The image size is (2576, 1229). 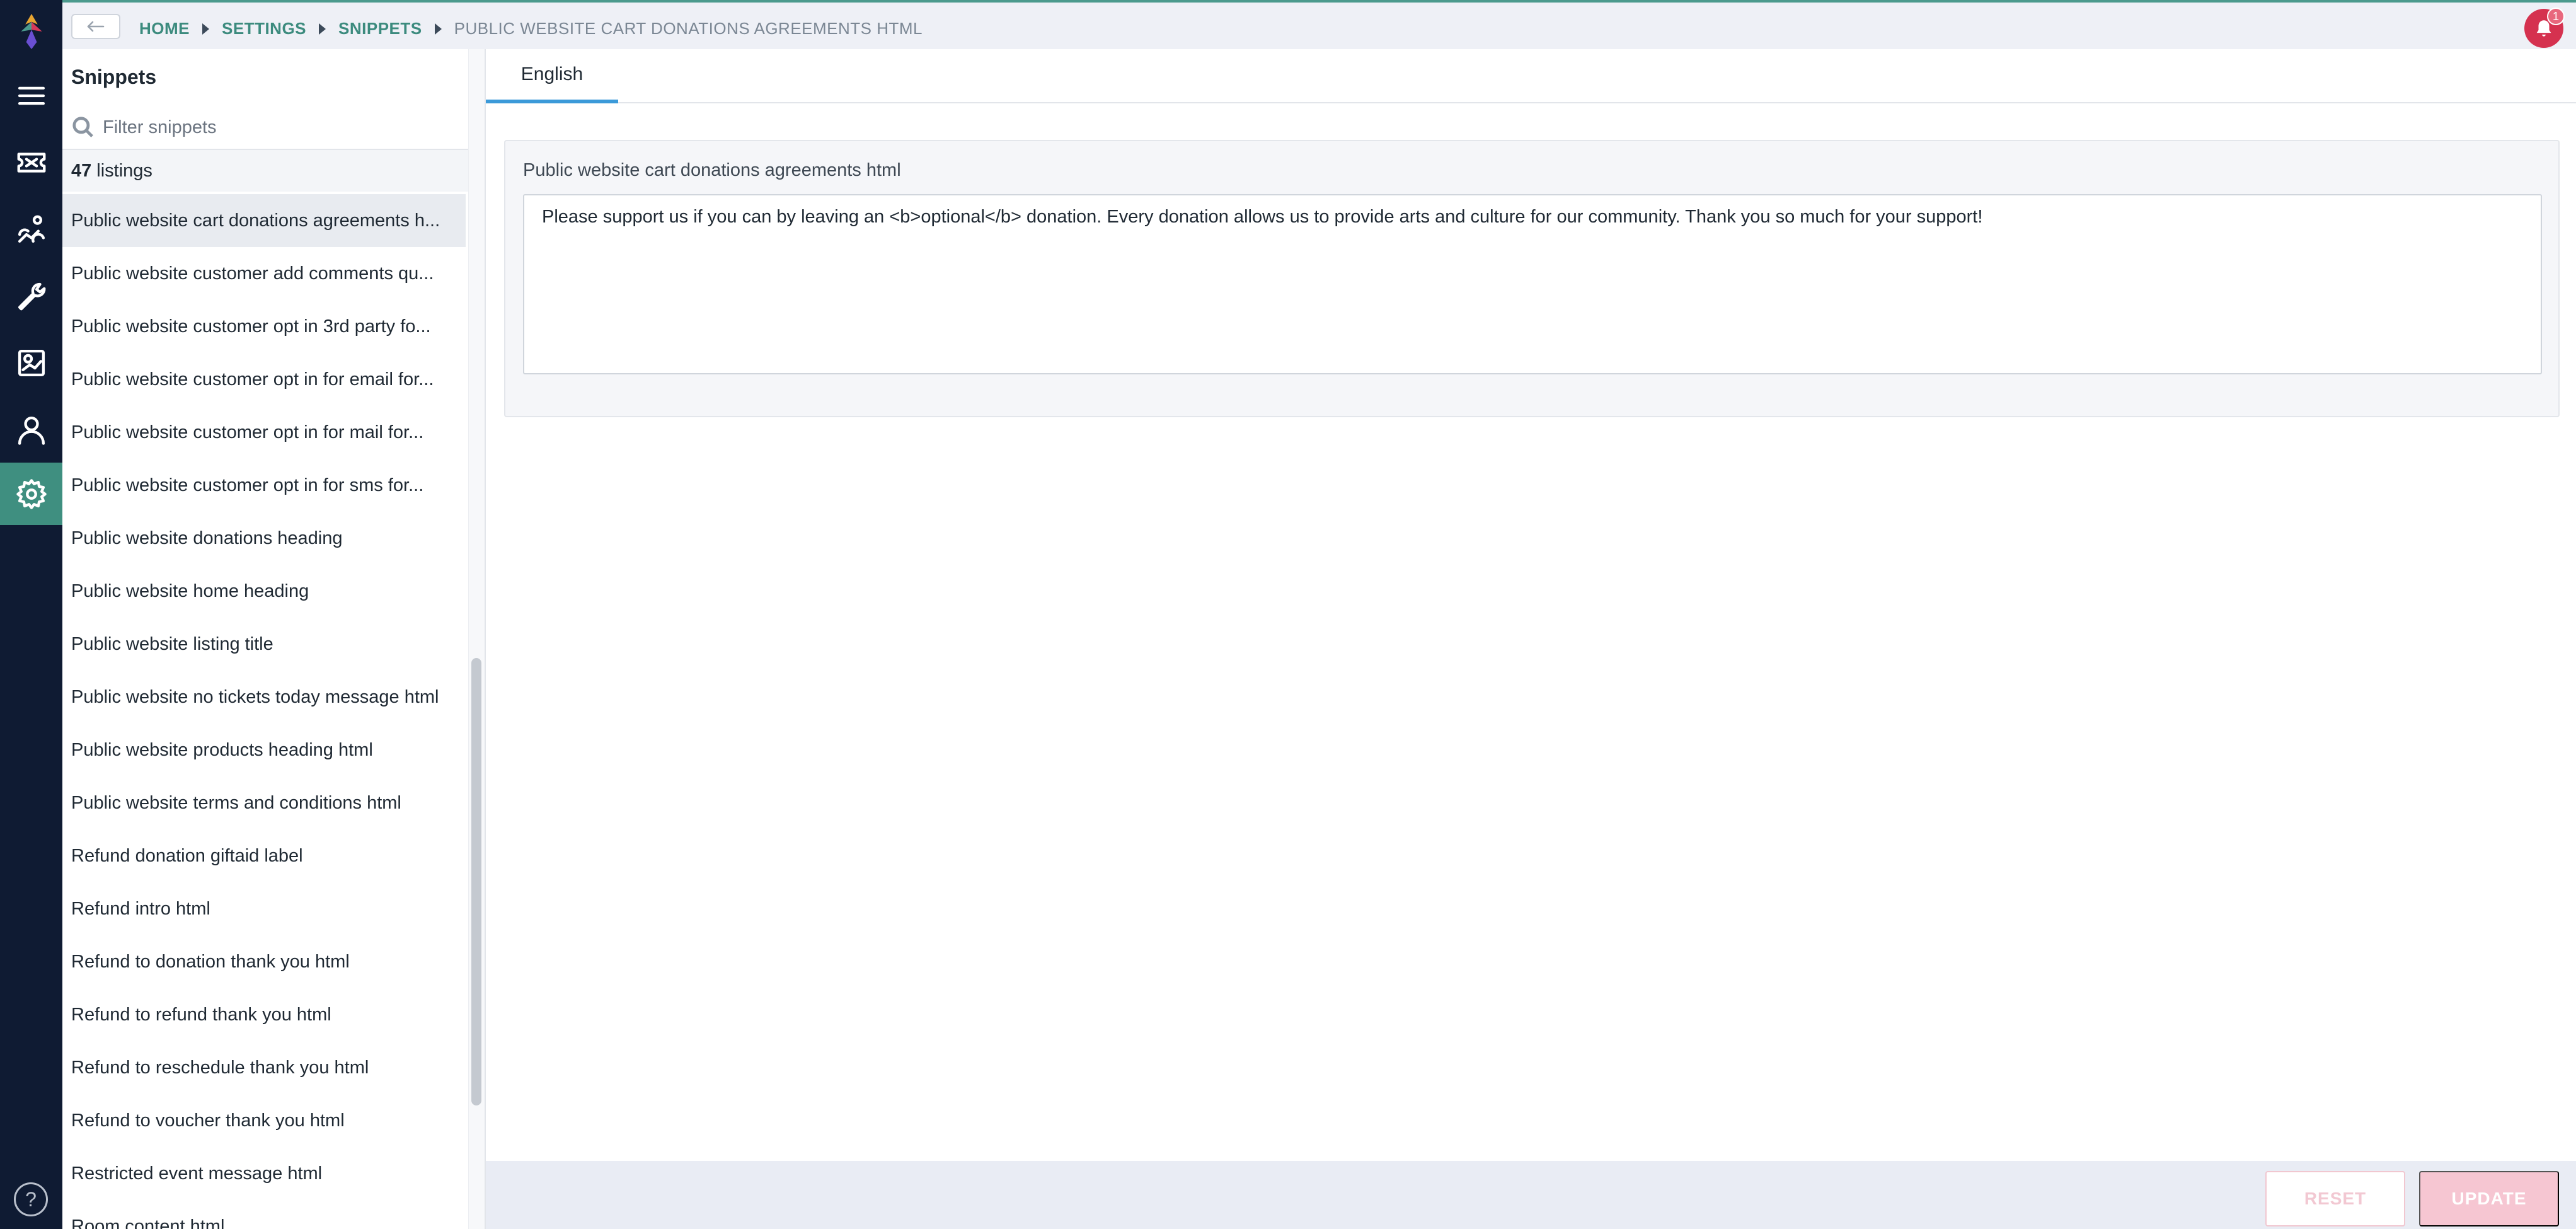 I want to click on gear-icon, so click(x=31, y=493).